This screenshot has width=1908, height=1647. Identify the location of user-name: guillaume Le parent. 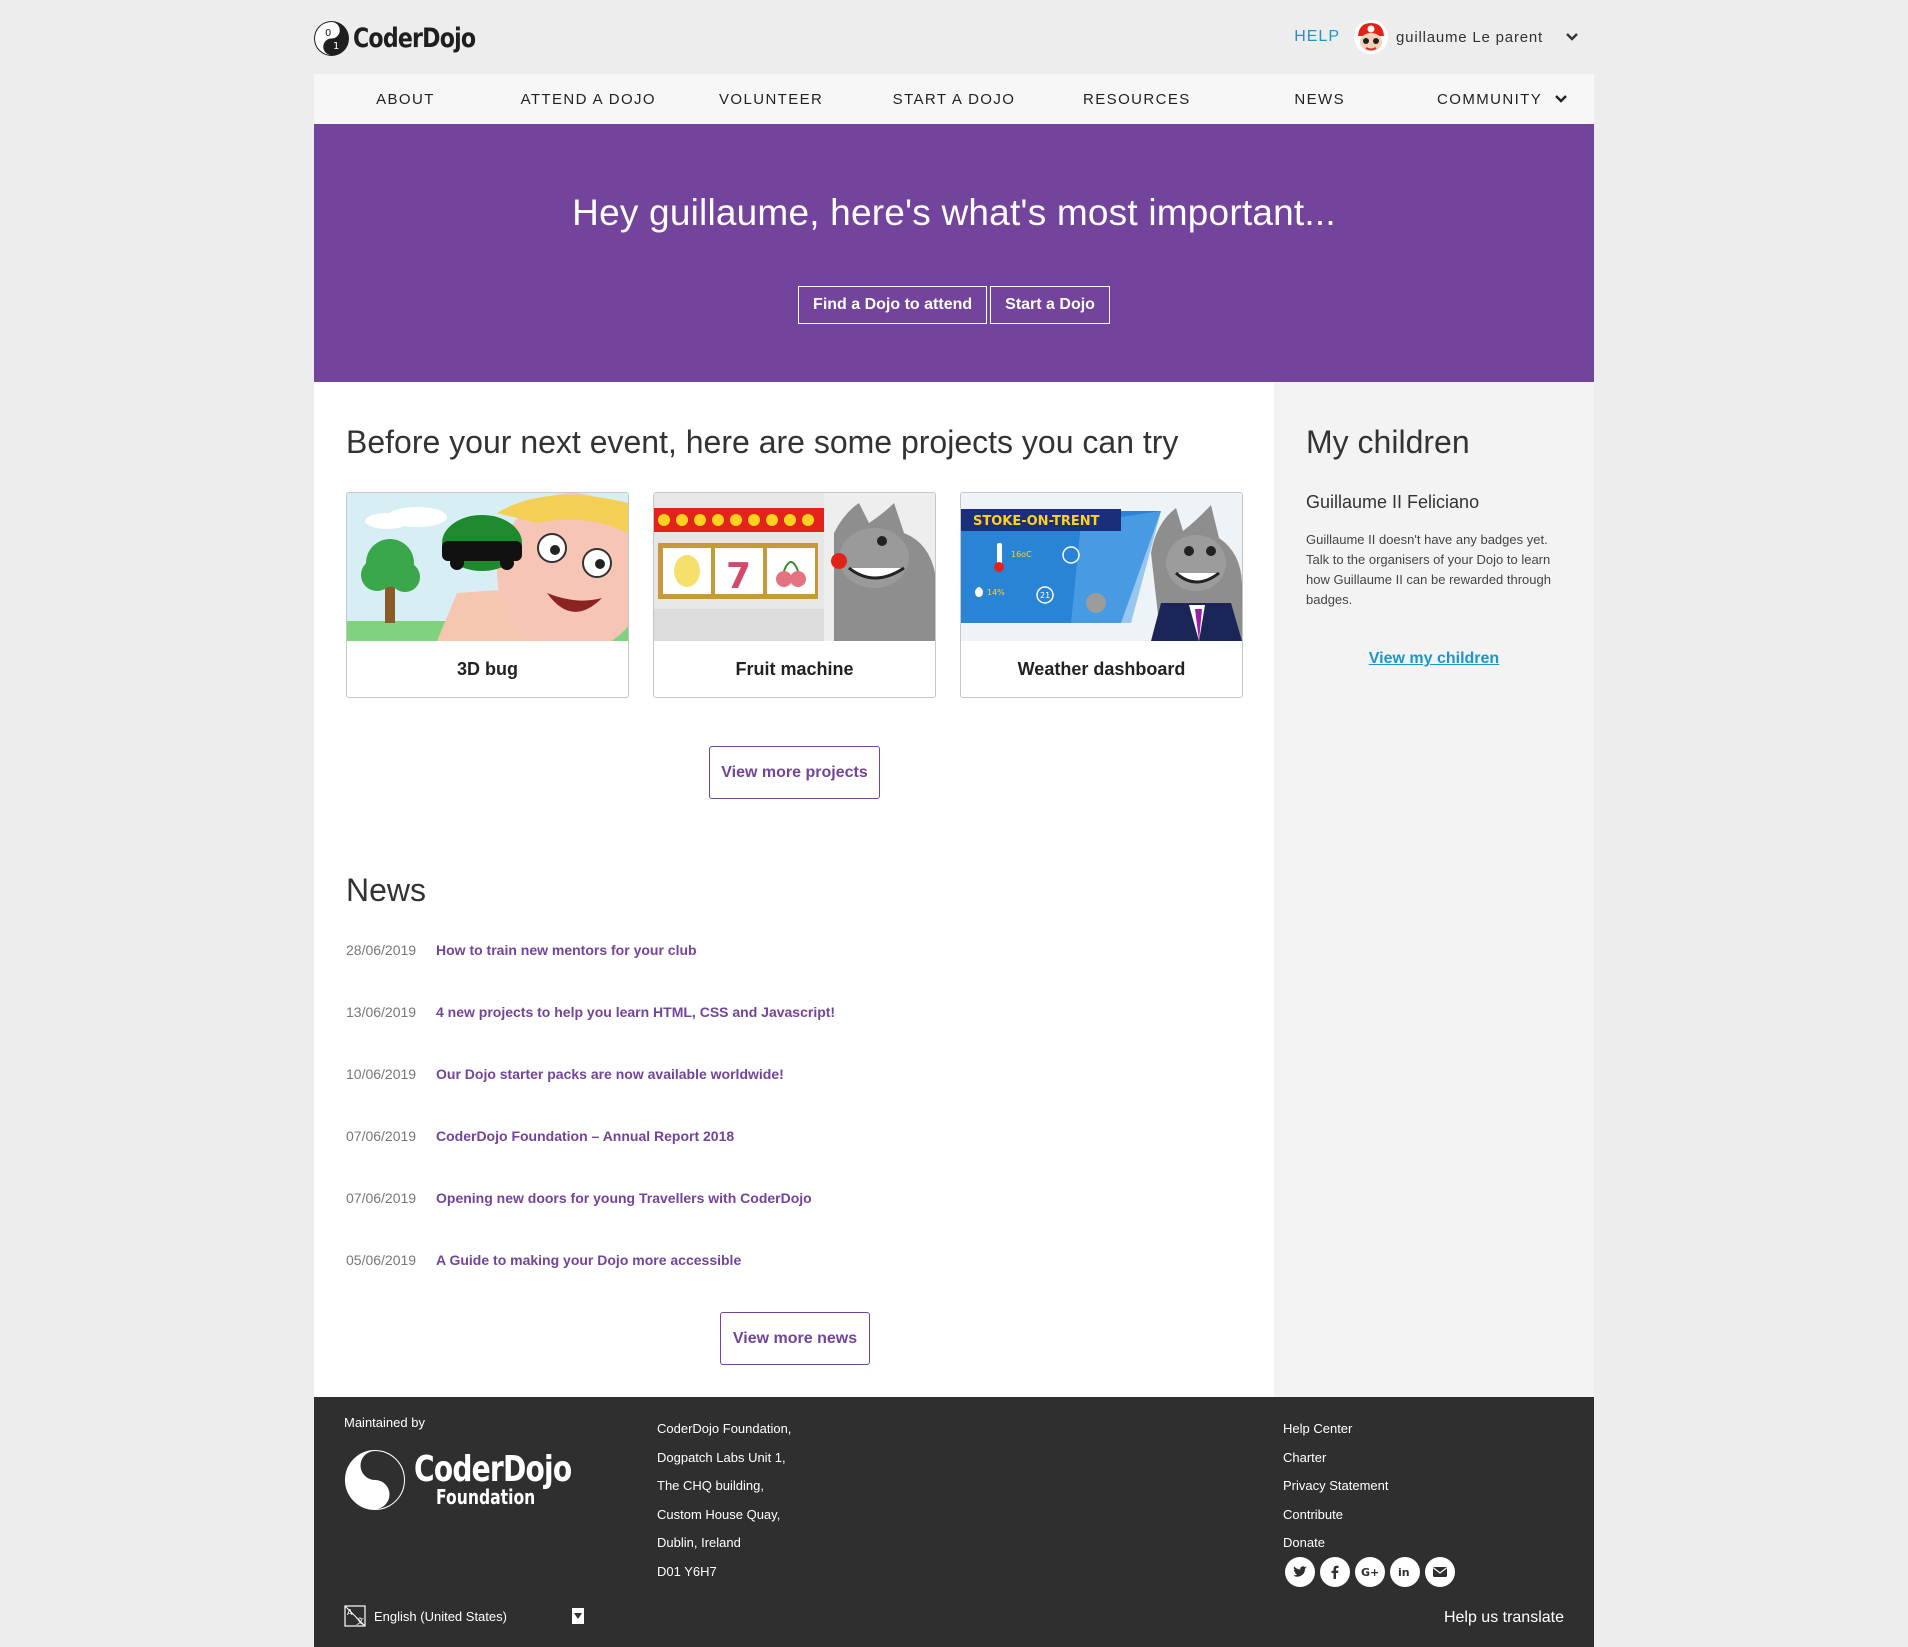
(1469, 37).